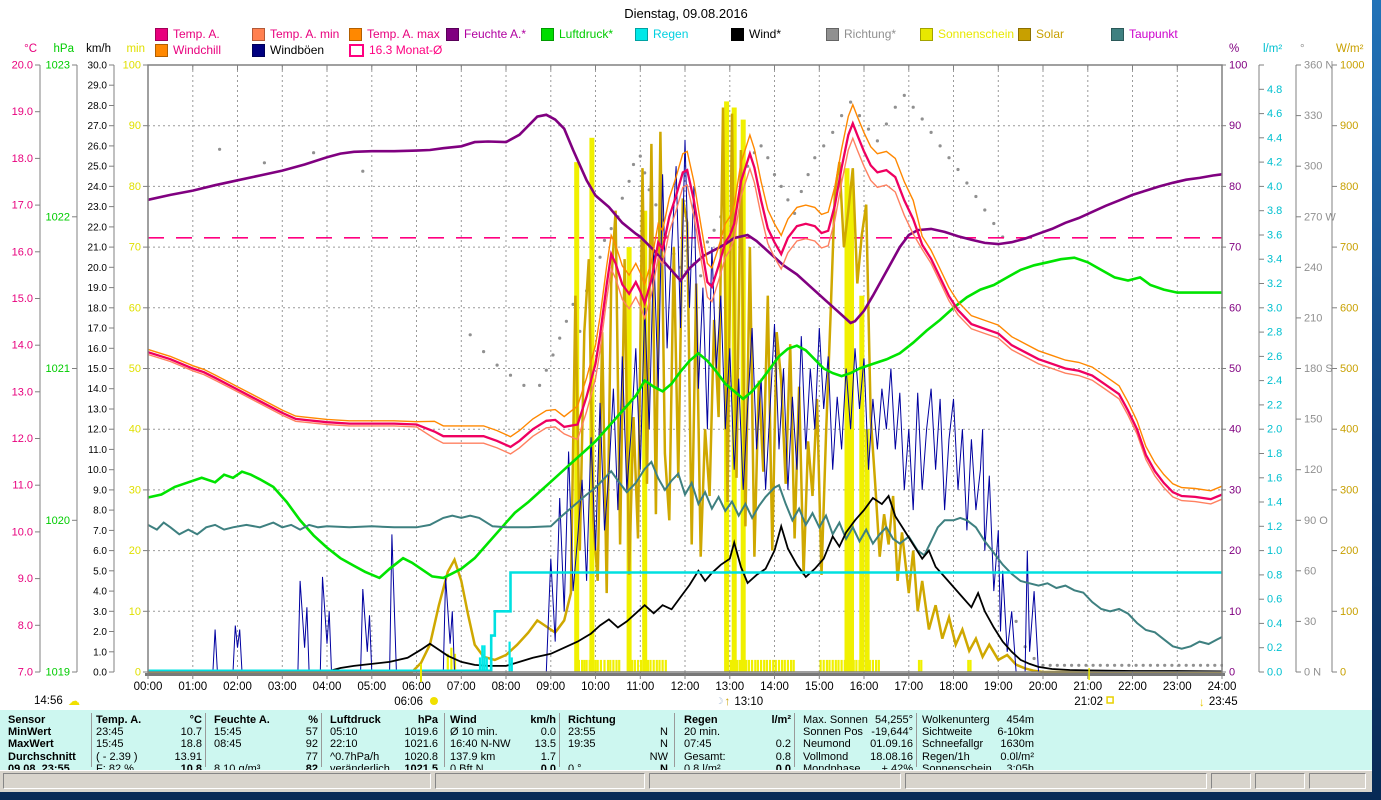 The width and height of the screenshot is (1381, 800). Describe the element at coordinates (858, 744) in the screenshot. I see `table-row: Neumond 01.09.16` at that location.